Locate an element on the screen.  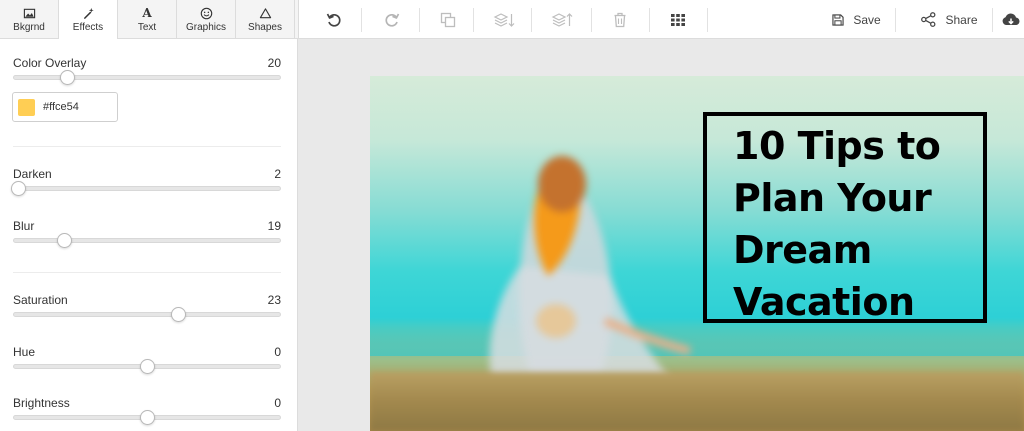
save-button-label: Save is located at coordinates (867, 19).